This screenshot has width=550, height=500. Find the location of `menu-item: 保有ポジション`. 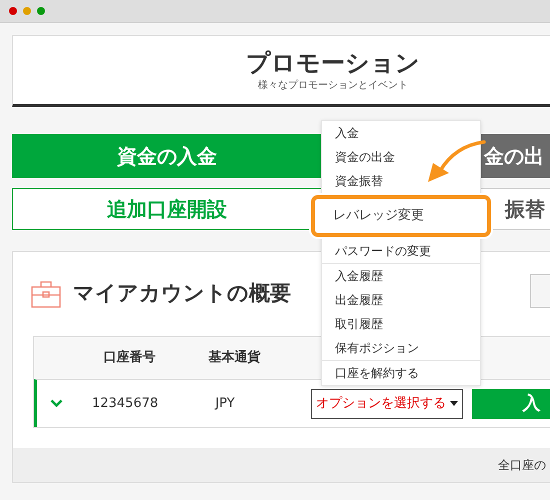

menu-item: 保有ポジション is located at coordinates (401, 348).